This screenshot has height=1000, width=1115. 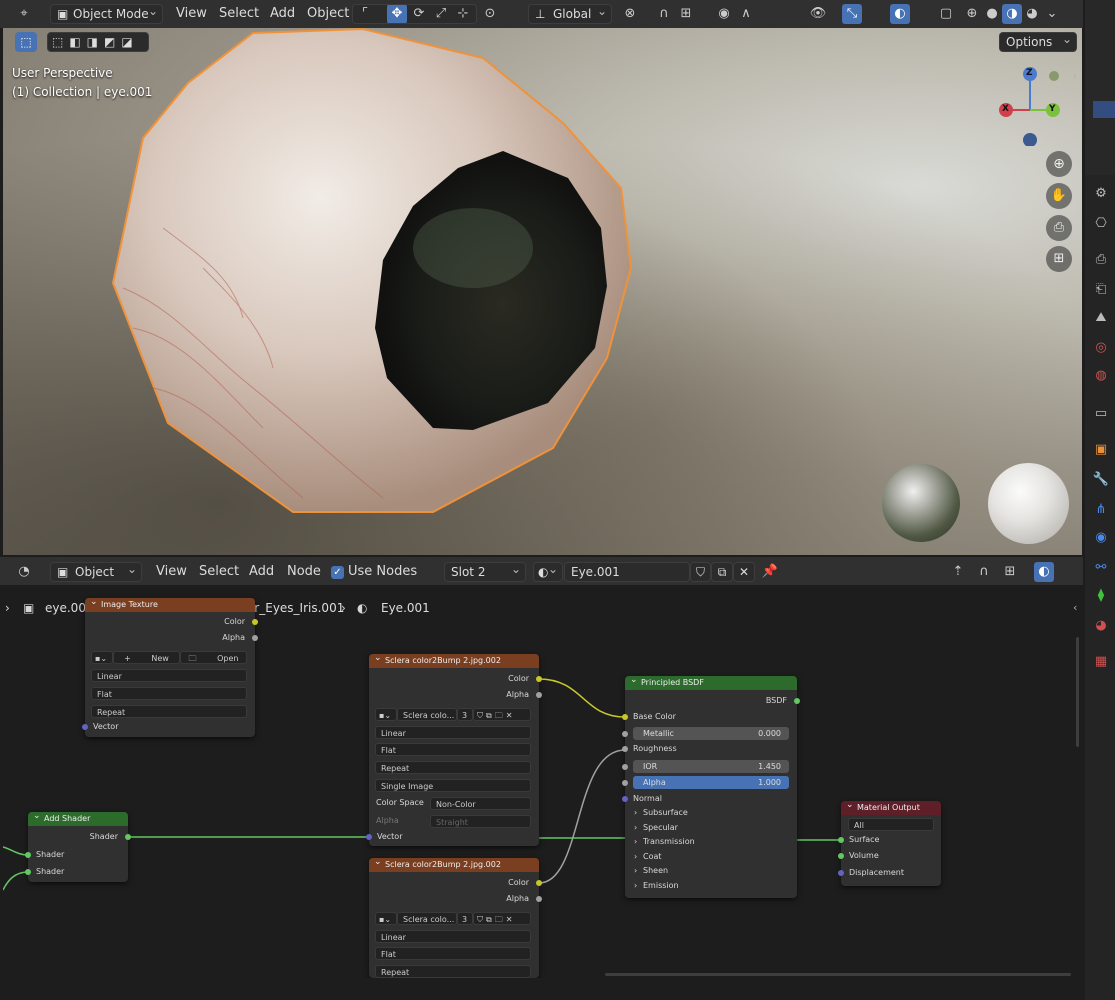 I want to click on tool-props-icon: ⚙, so click(x=1101, y=194).